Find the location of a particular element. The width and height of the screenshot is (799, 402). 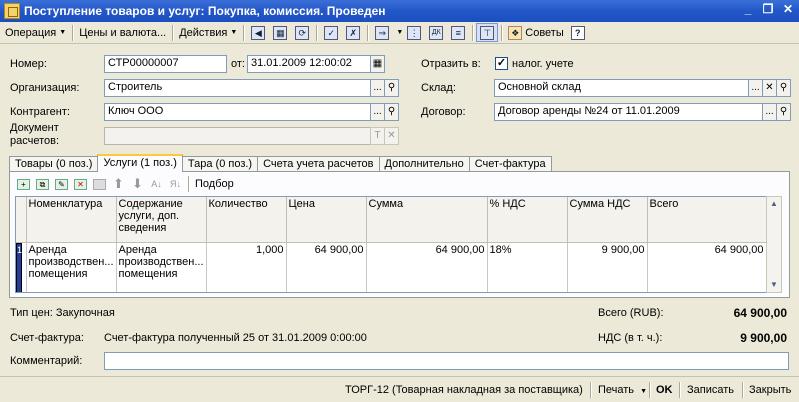

copy-row-button: ⧉ is located at coordinates (42, 184).